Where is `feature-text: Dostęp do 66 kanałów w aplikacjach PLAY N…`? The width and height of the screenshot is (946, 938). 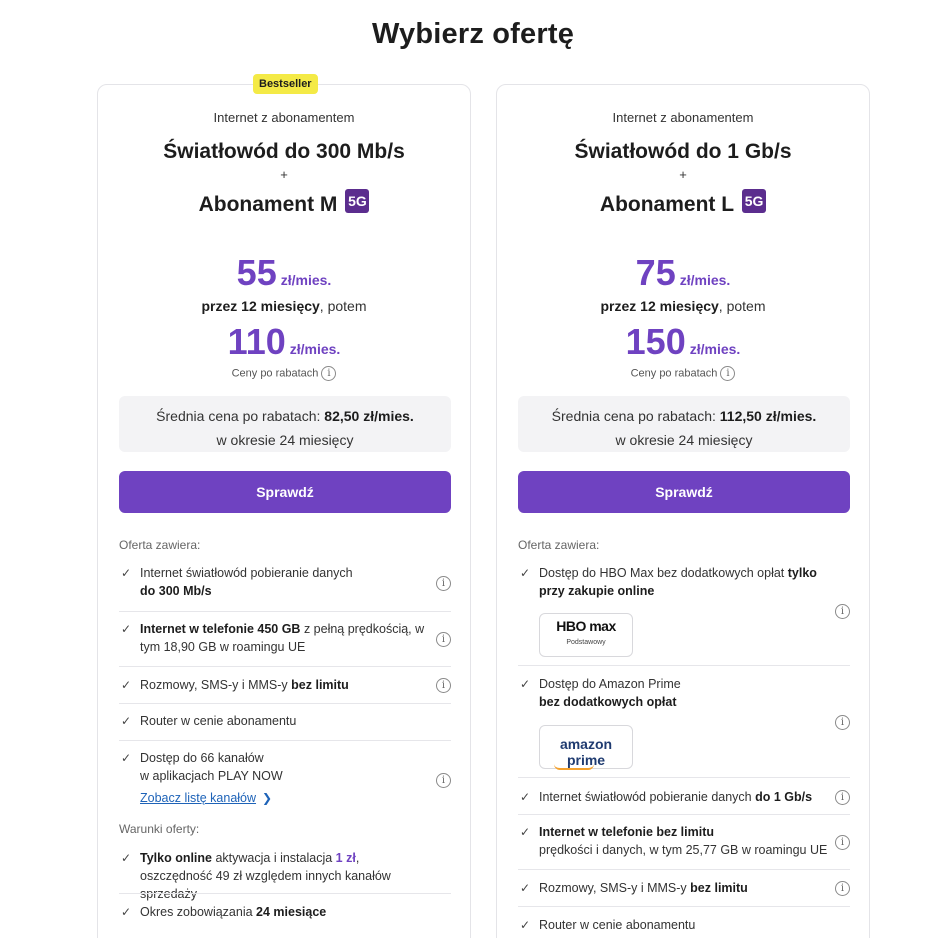
feature-text: Dostęp do 66 kanałów w aplikacjach PLAY N… is located at coordinates (211, 767).